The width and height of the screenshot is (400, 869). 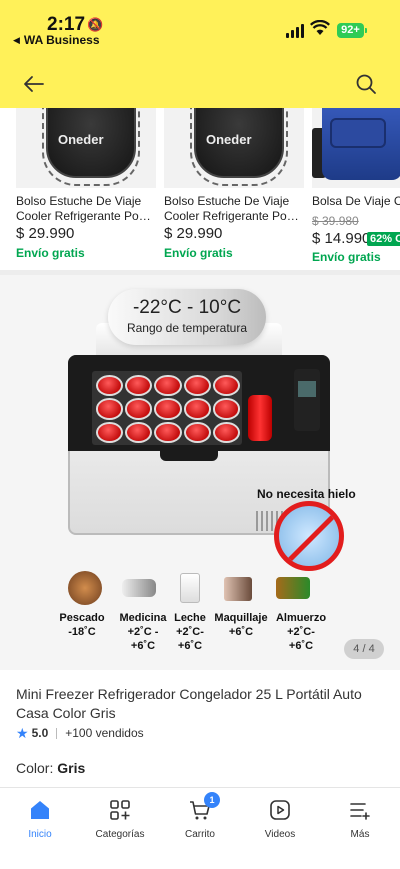 I want to click on rating-row: ★ 5.0 +100 vendidos, so click(x=80, y=733).